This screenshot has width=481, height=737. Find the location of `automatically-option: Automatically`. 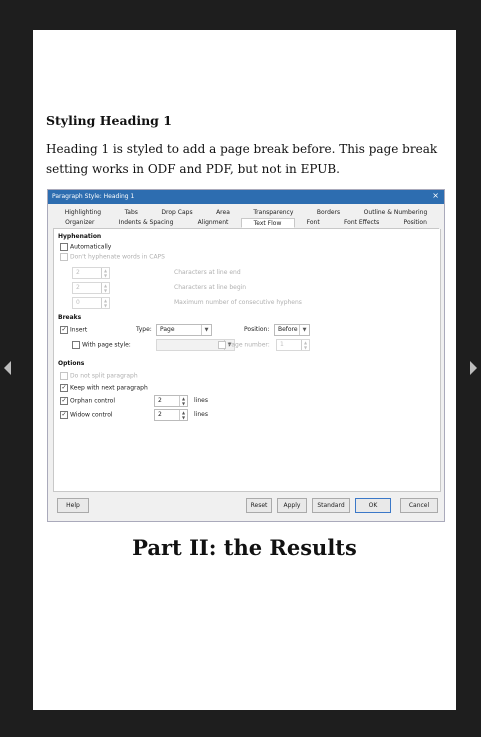

automatically-option: Automatically is located at coordinates (85, 247).